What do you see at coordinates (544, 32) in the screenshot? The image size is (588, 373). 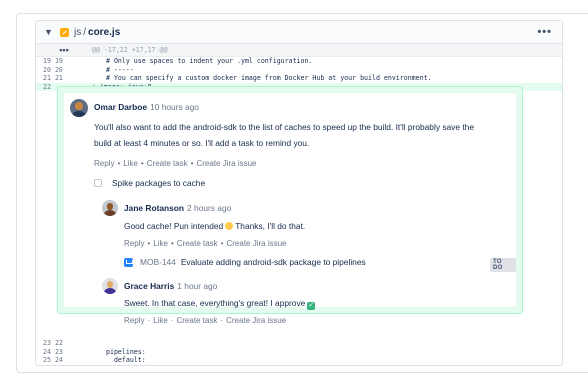 I see `more-options-button: •••` at bounding box center [544, 32].